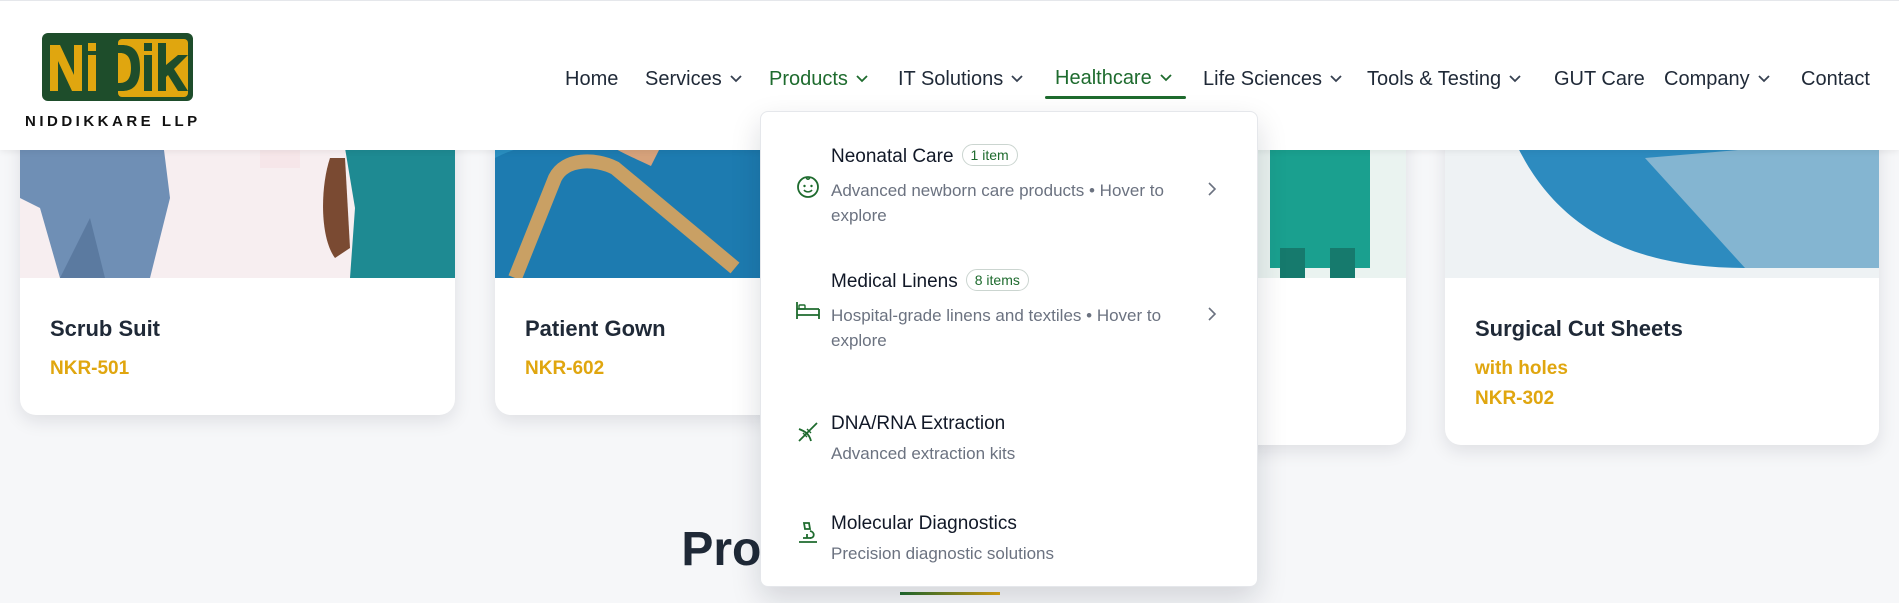 The height and width of the screenshot is (603, 1899). Describe the element at coordinates (951, 78) in the screenshot. I see `nav-label: IT Solutions` at that location.